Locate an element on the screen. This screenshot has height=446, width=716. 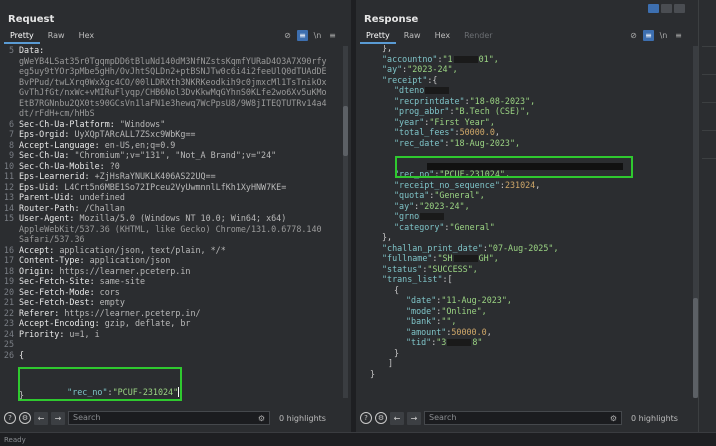
line-number: 14 is located at coordinates (8, 207).